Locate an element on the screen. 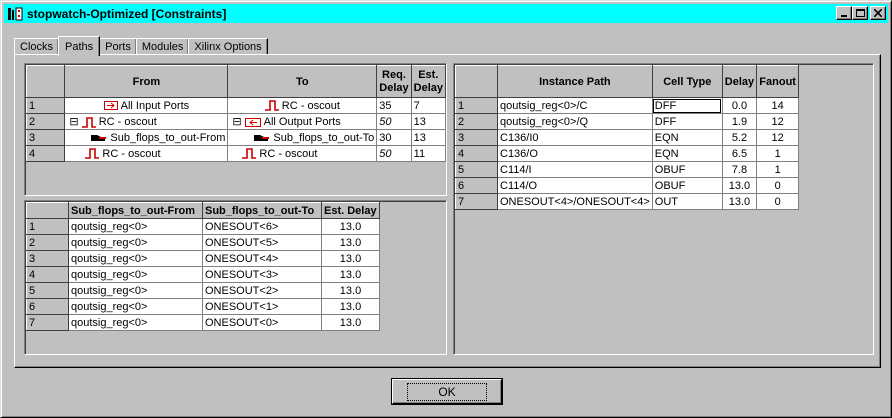 Image resolution: width=892 pixels, height=418 pixels. table-row: 6 C114/O OBUF 13.0 0 is located at coordinates (627, 185).